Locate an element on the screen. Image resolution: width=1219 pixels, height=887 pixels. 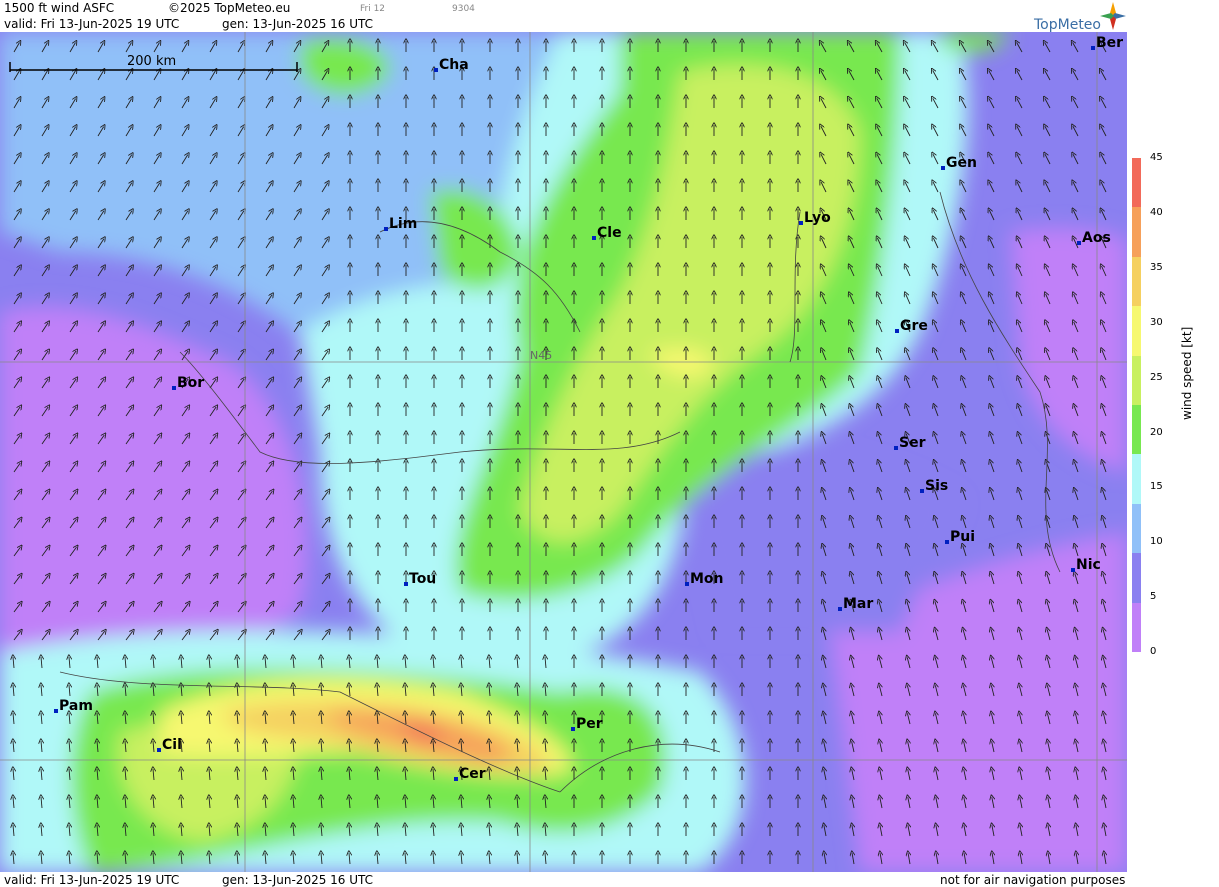
gen-time: gen: 13-Jun-2025 16 UTC is located at coordinates (298, 24).